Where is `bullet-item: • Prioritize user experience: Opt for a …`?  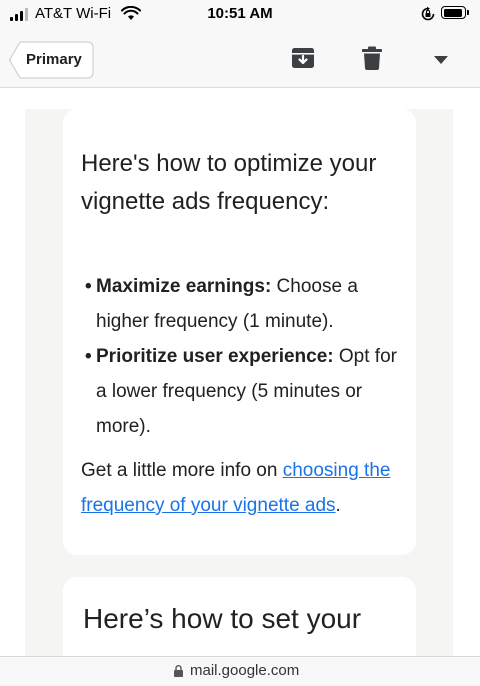
bullet-item: • Prioritize user experience: Opt for a … is located at coordinates (242, 391).